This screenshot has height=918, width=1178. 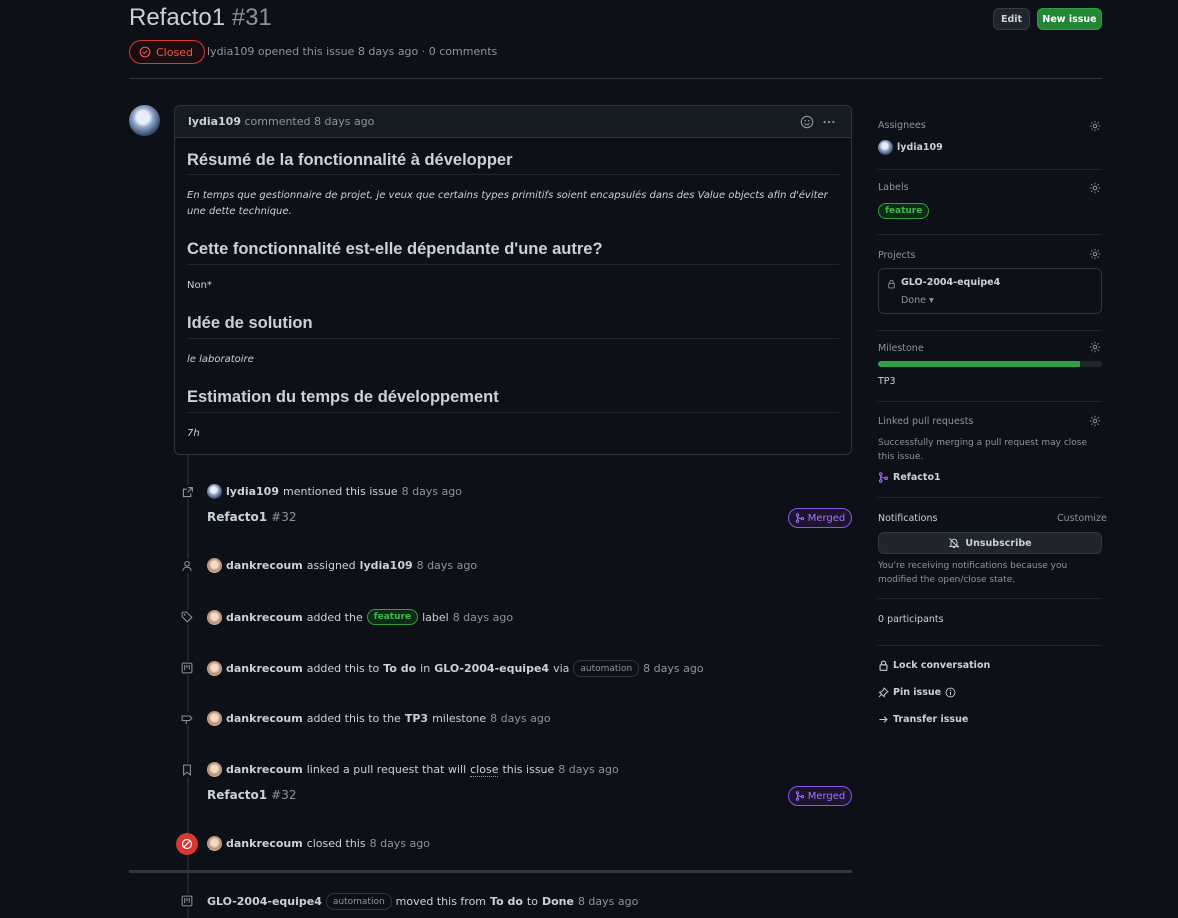 I want to click on status-badge: Closed, so click(x=167, y=52).